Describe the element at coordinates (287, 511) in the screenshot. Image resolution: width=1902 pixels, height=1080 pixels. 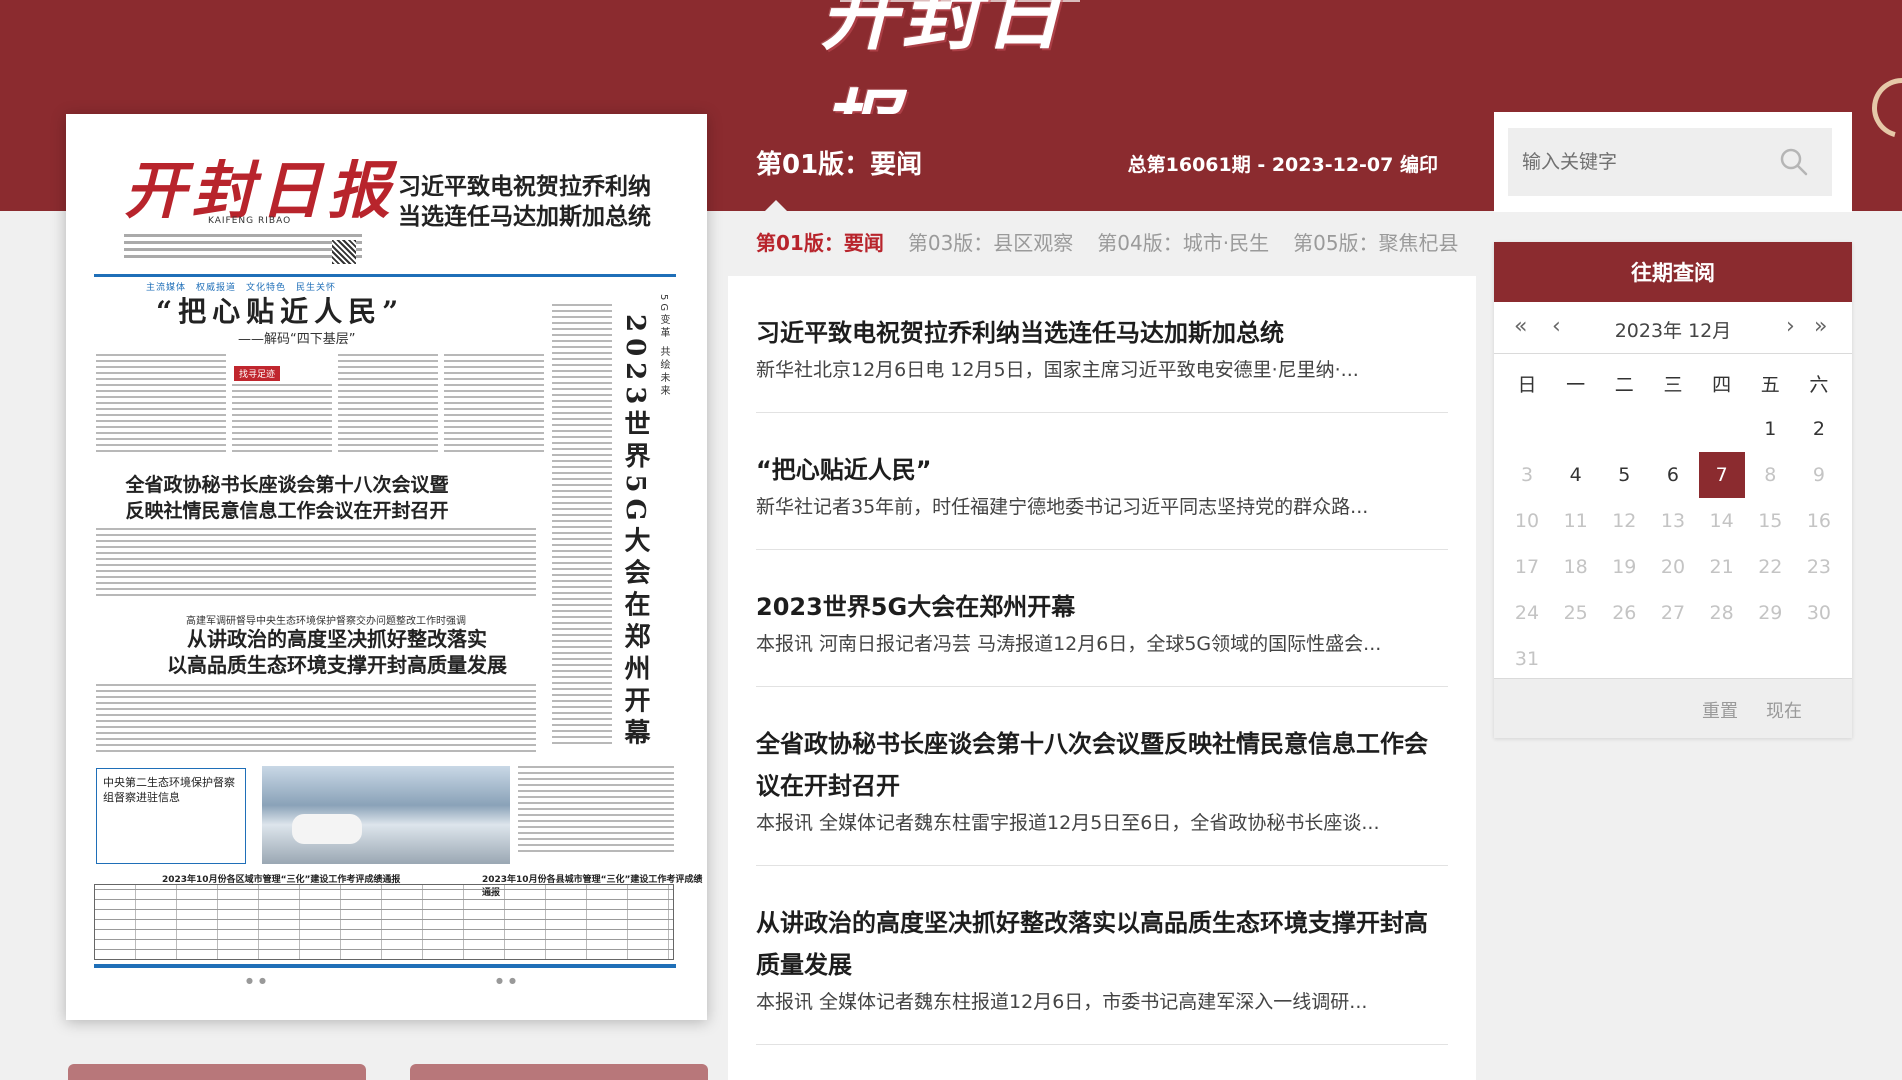
I see `paper-story-title-line: 反映社情民意信息工作会议在开封召开` at that location.